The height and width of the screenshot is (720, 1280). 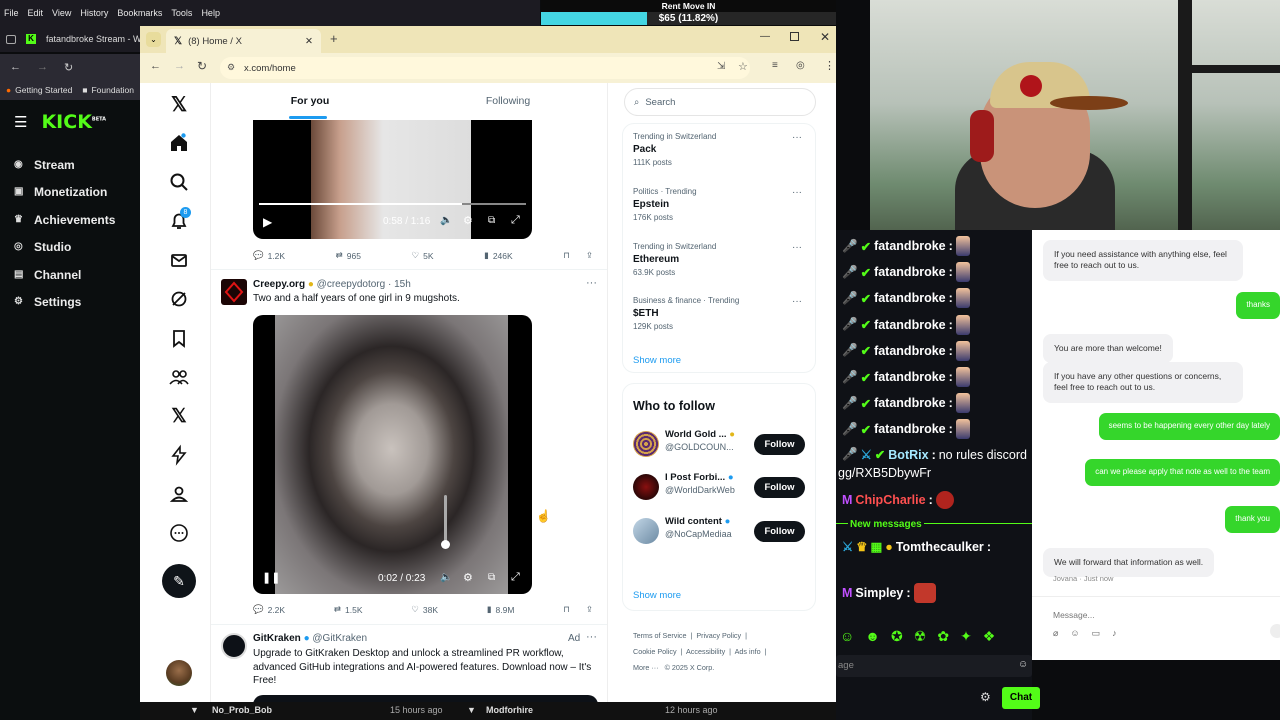 I want to click on premium-icon: 𝕏, so click(x=179, y=416).